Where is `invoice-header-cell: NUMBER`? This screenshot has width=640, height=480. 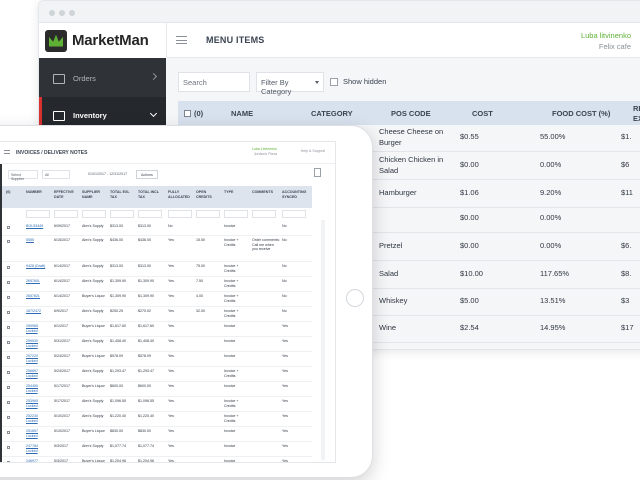 invoice-header-cell: NUMBER is located at coordinates (38, 192).